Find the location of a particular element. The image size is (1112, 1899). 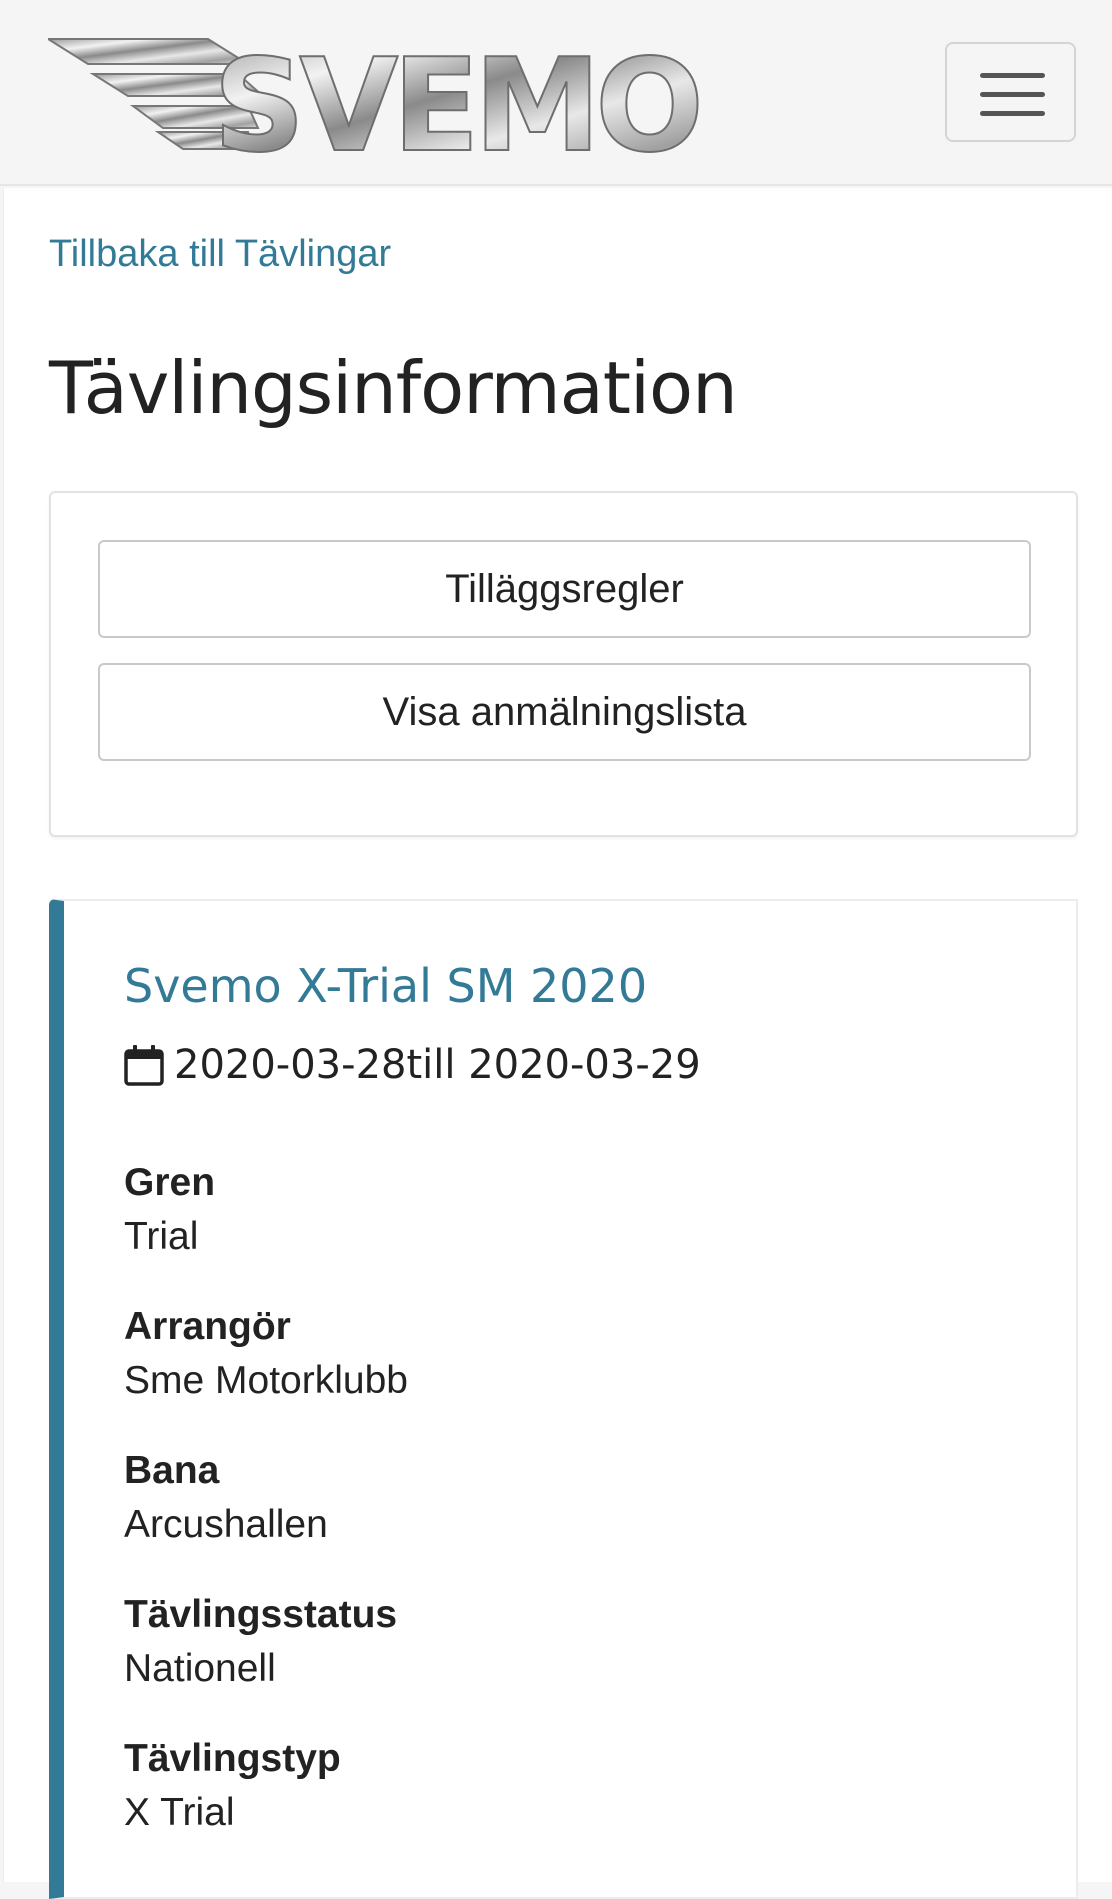

hamburger-menu-icon is located at coordinates (1012, 75).